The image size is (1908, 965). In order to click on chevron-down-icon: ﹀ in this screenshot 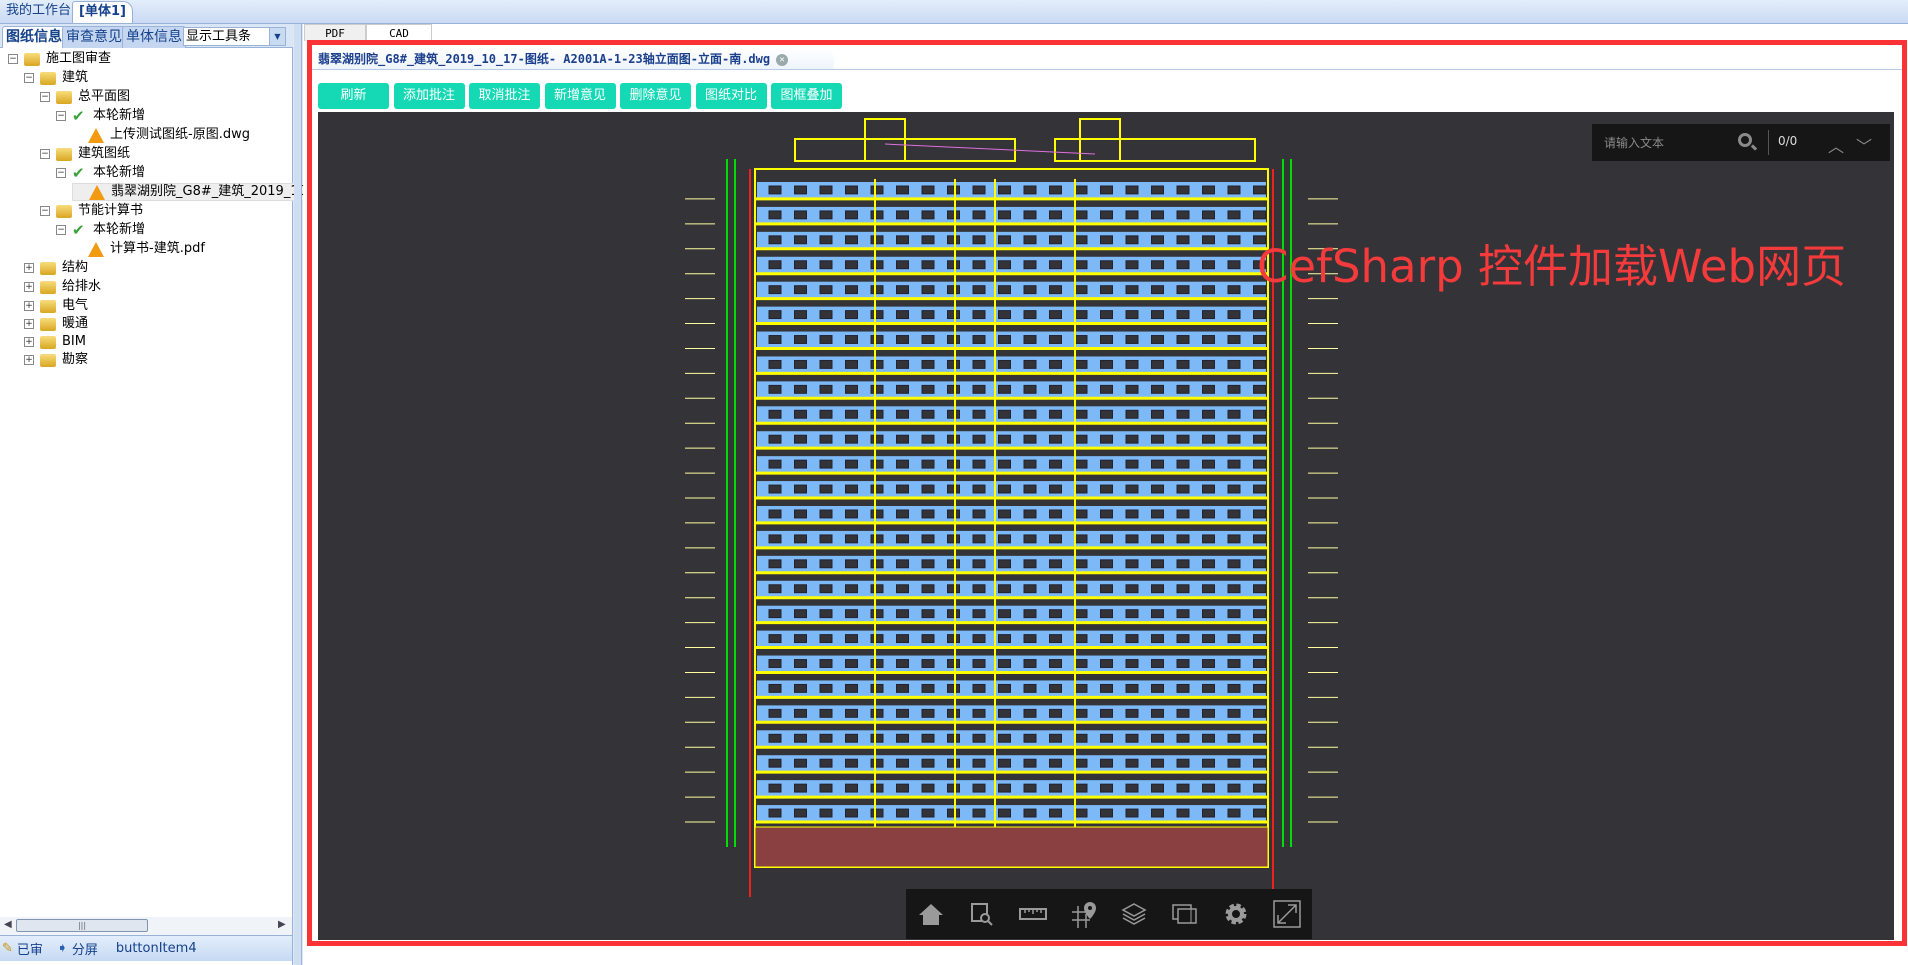, I will do `click(1864, 145)`.